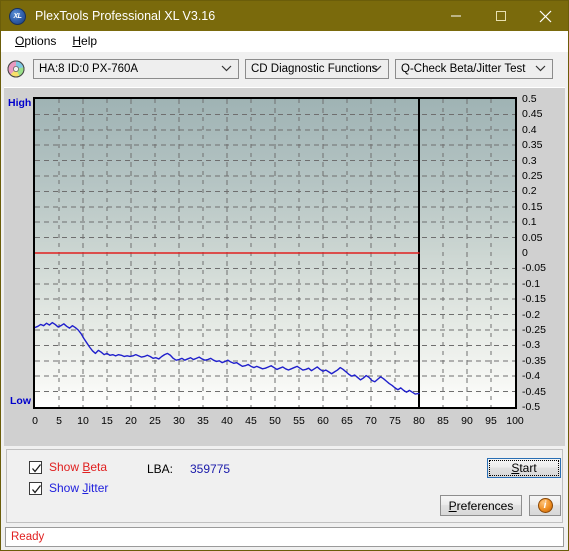  I want to click on y-axis-tick-label: 0.25, so click(532, 176).